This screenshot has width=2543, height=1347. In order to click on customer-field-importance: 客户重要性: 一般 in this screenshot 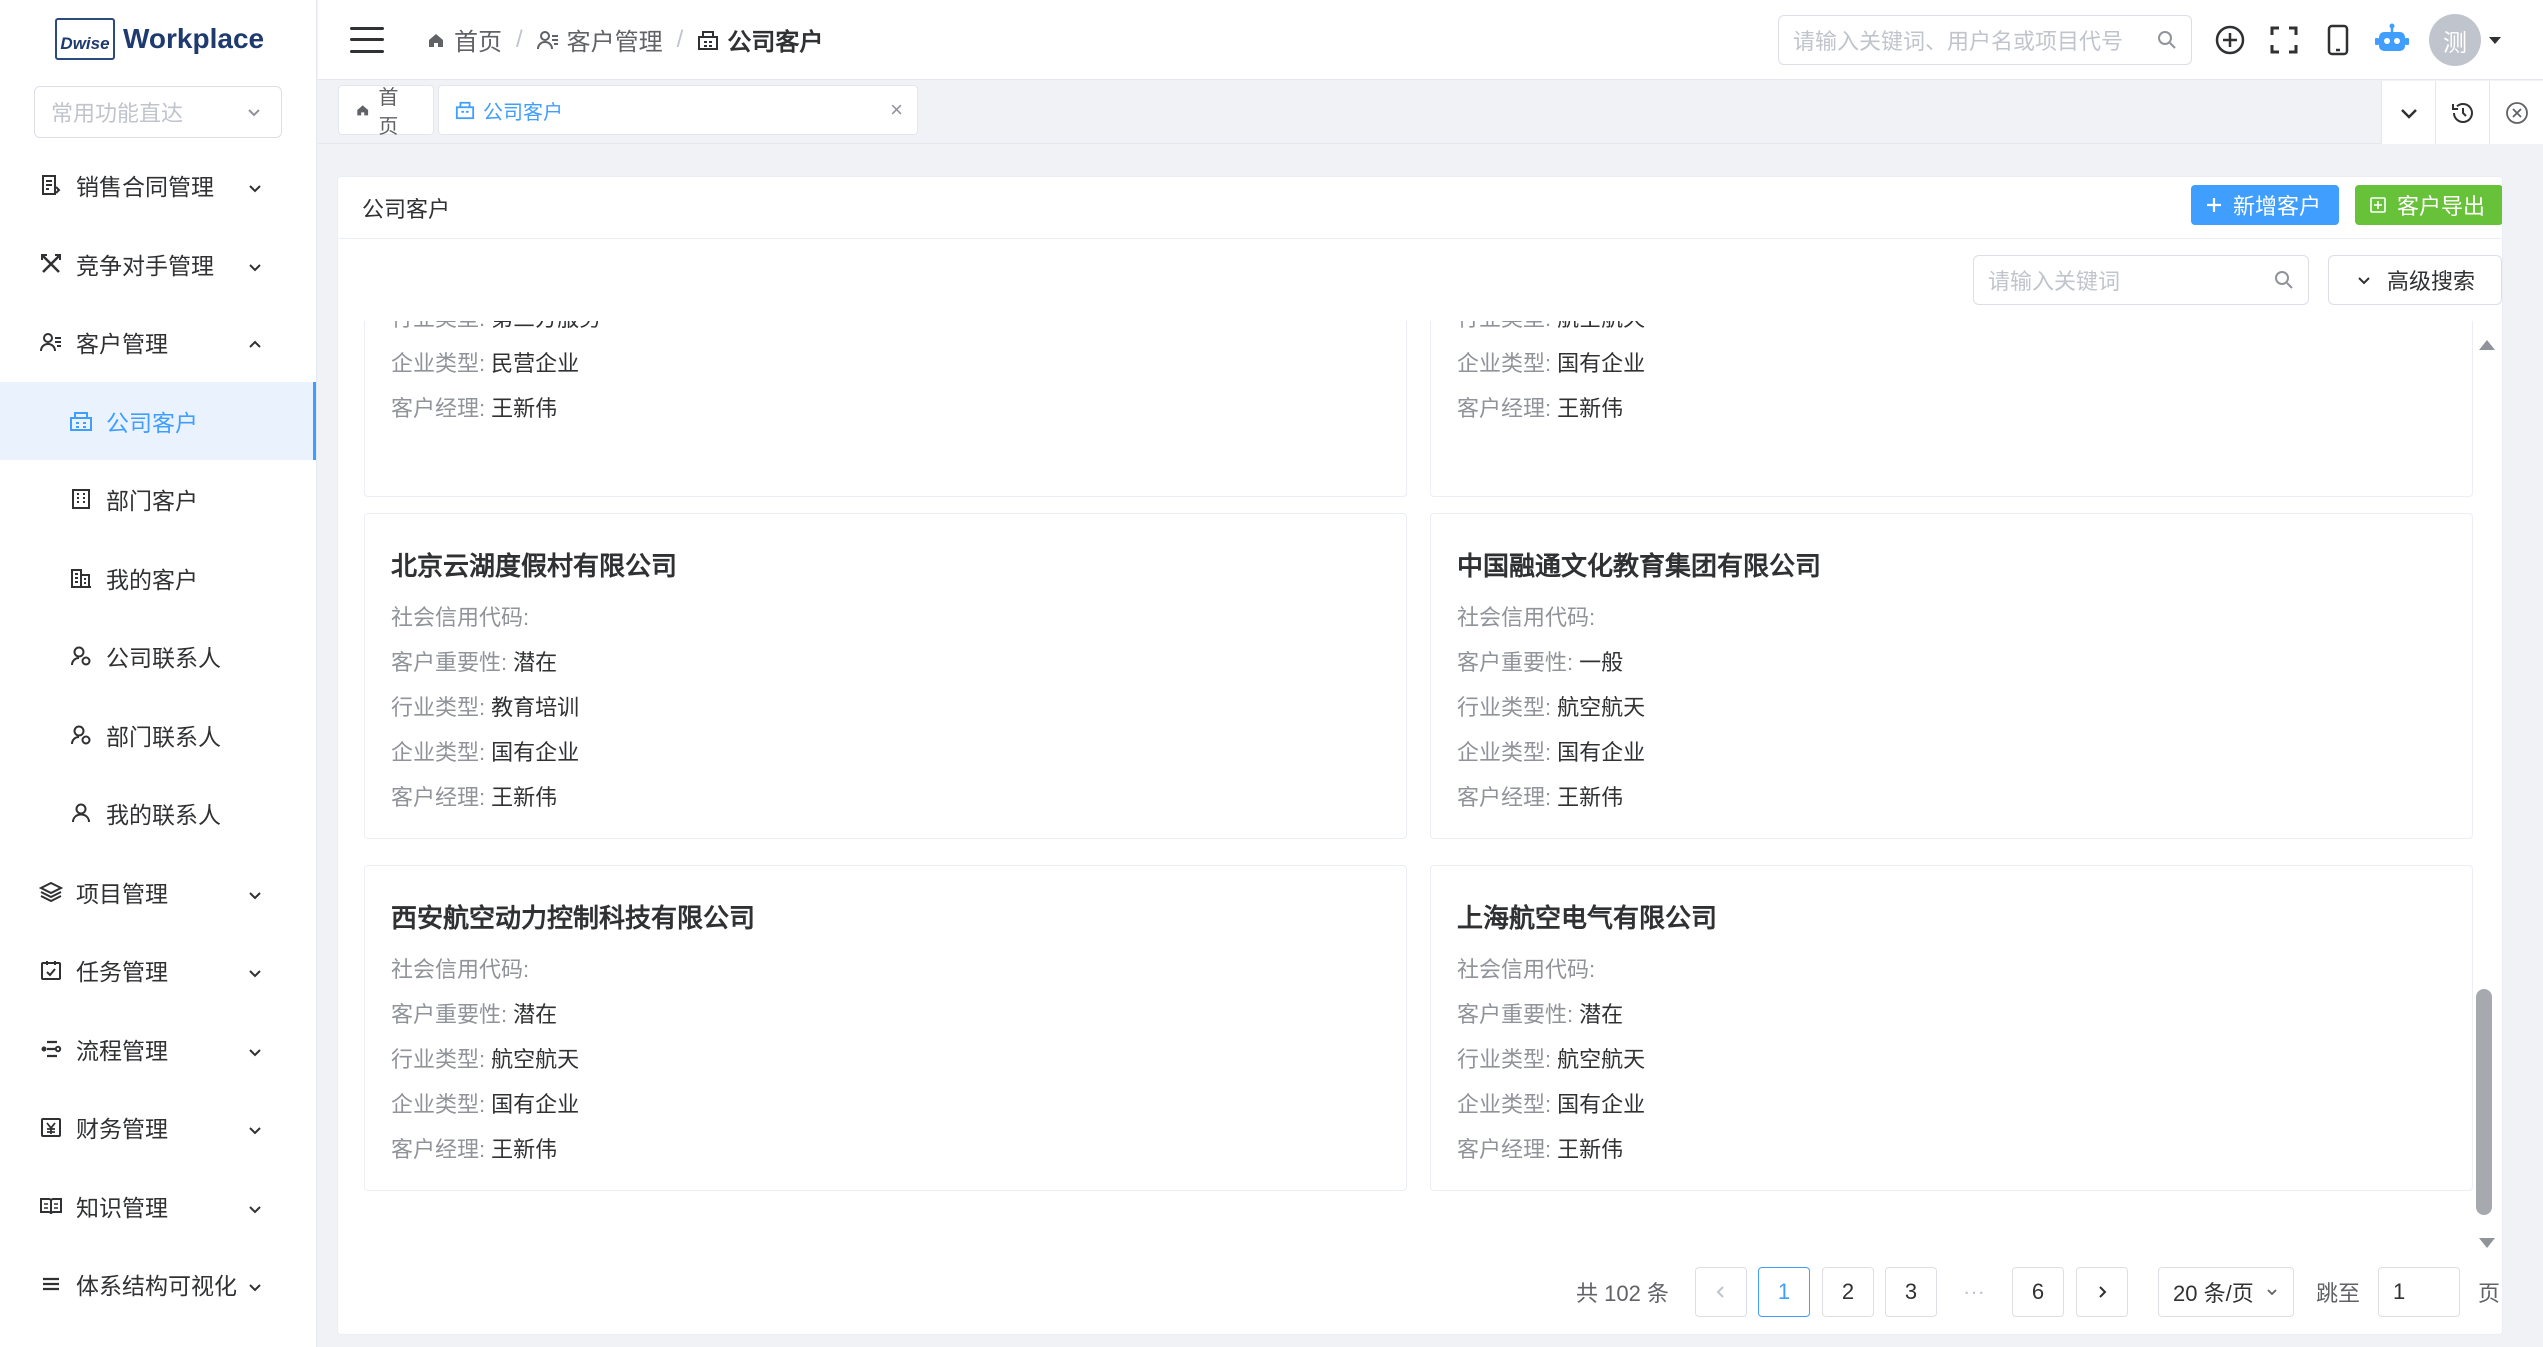, I will do `click(1951, 660)`.